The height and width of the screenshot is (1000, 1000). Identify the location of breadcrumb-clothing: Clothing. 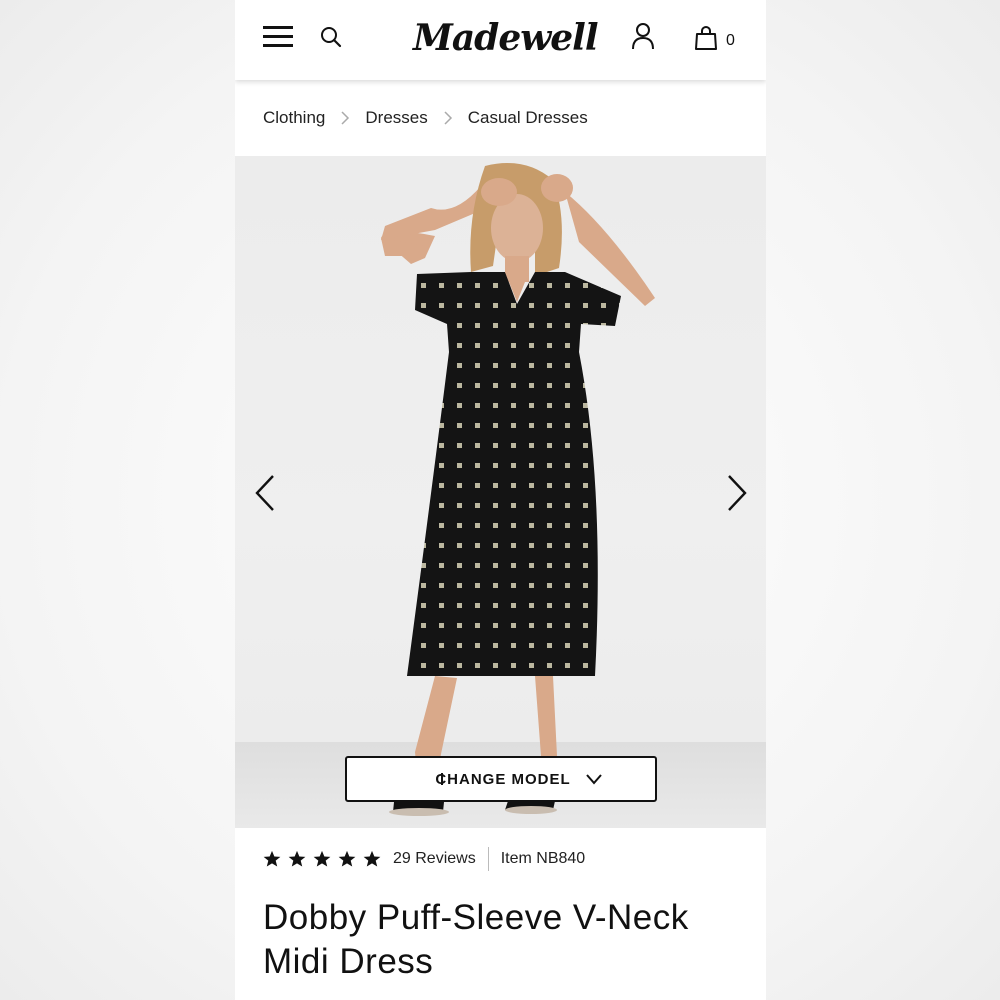
(294, 118).